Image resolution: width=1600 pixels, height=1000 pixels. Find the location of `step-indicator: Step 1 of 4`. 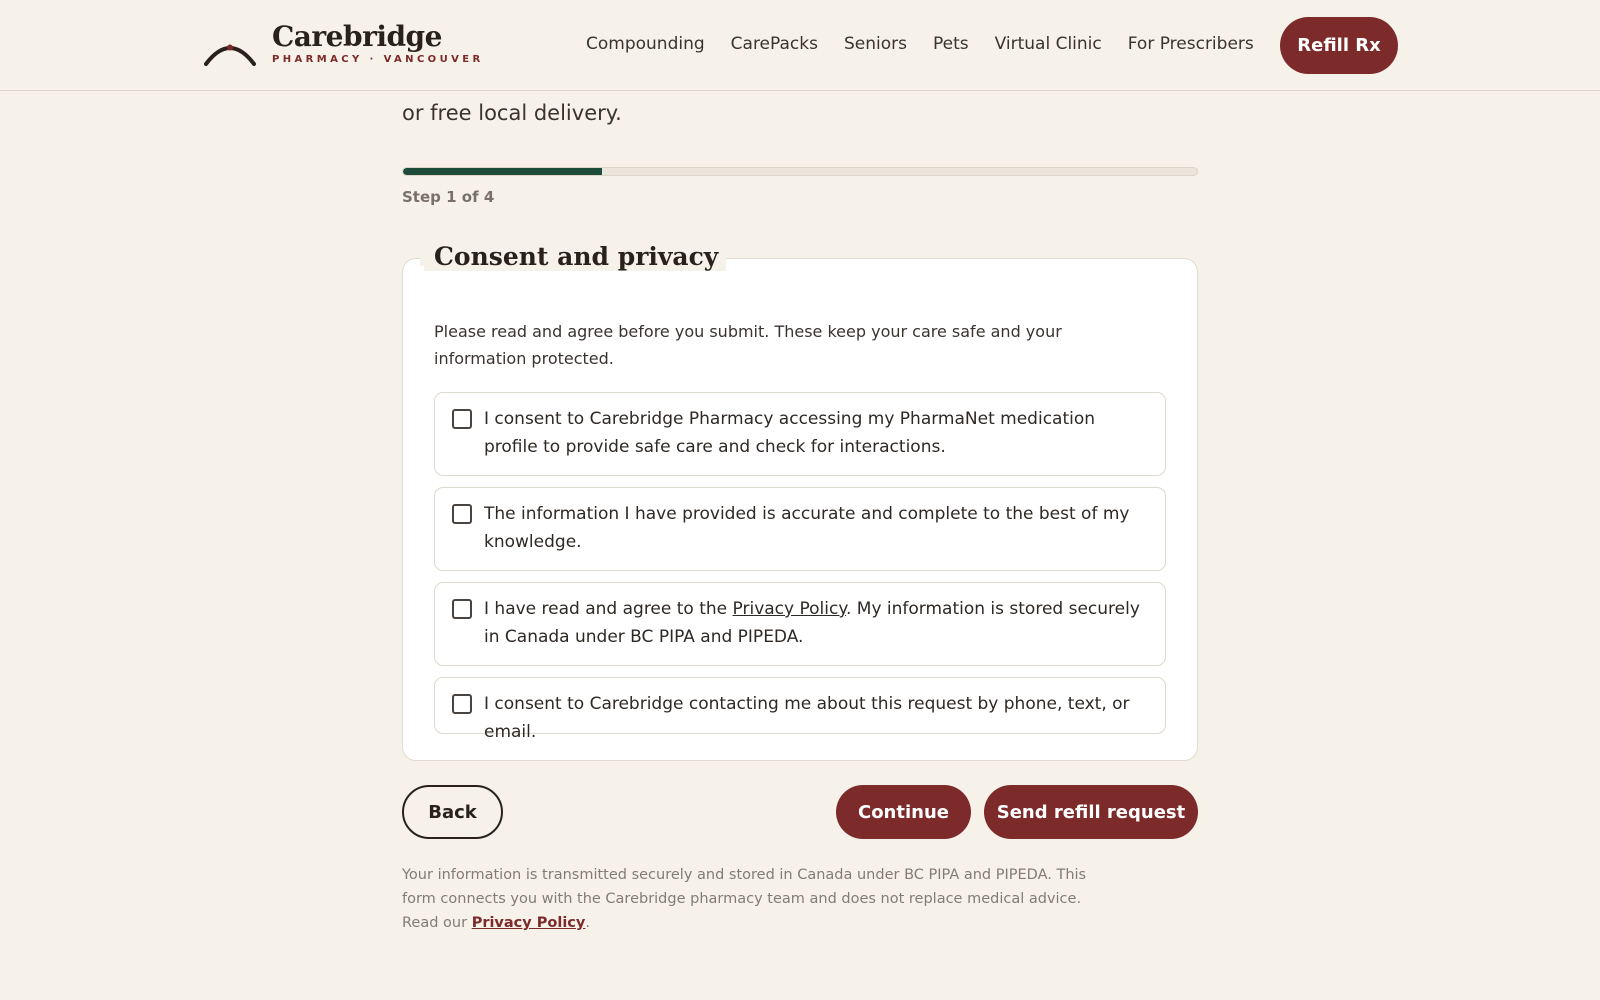

step-indicator: Step 1 of 4 is located at coordinates (448, 197).